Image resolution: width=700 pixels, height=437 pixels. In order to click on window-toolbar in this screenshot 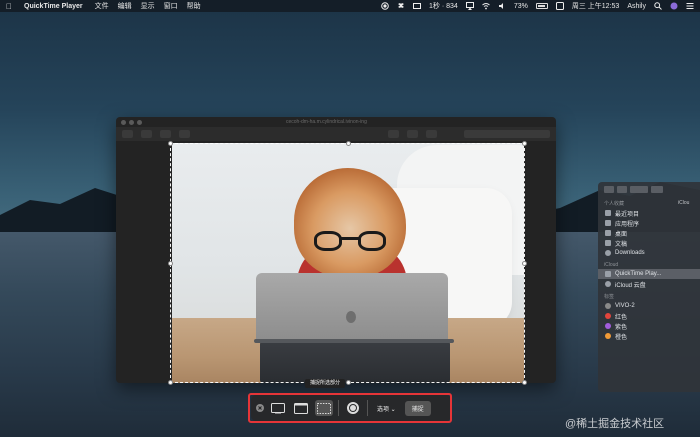, I will do `click(336, 134)`.